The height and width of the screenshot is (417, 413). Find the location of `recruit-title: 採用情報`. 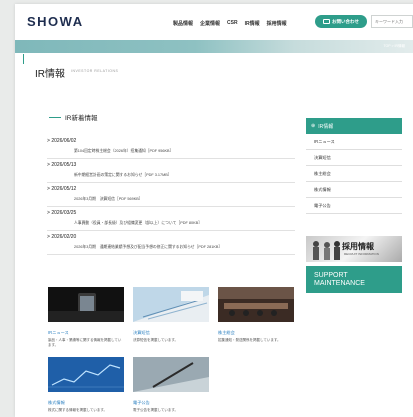

recruit-title: 採用情報 is located at coordinates (358, 246).